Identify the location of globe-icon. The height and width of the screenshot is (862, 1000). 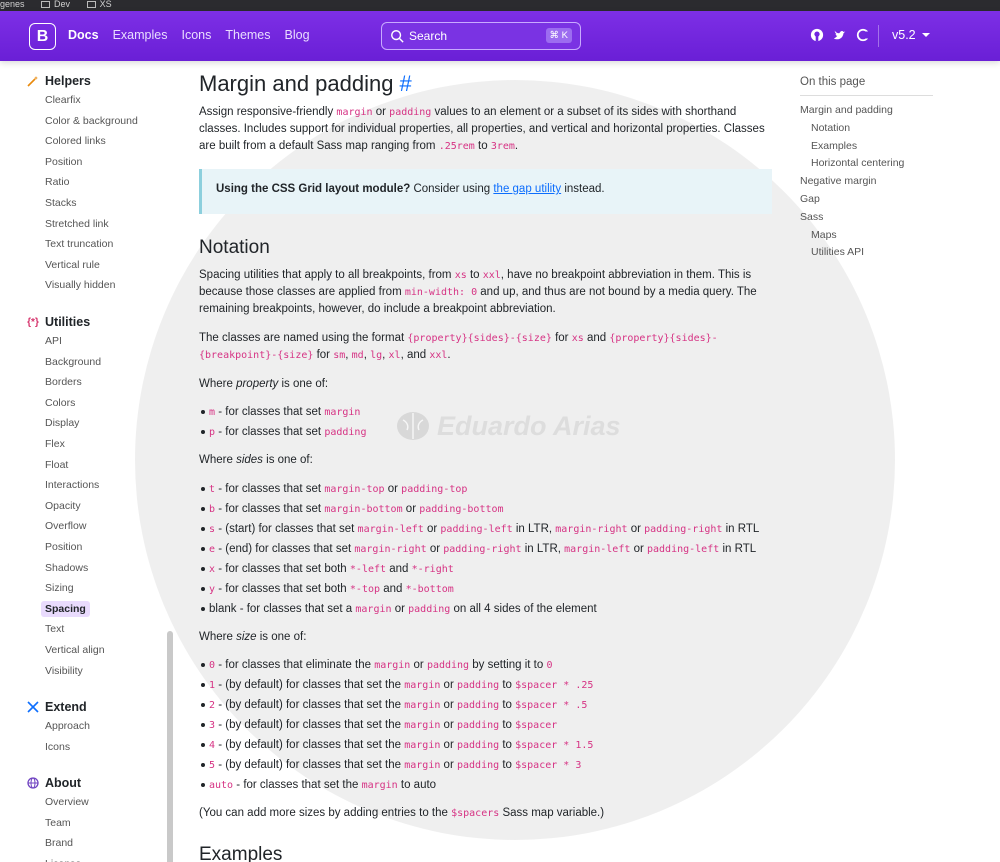
(33, 783).